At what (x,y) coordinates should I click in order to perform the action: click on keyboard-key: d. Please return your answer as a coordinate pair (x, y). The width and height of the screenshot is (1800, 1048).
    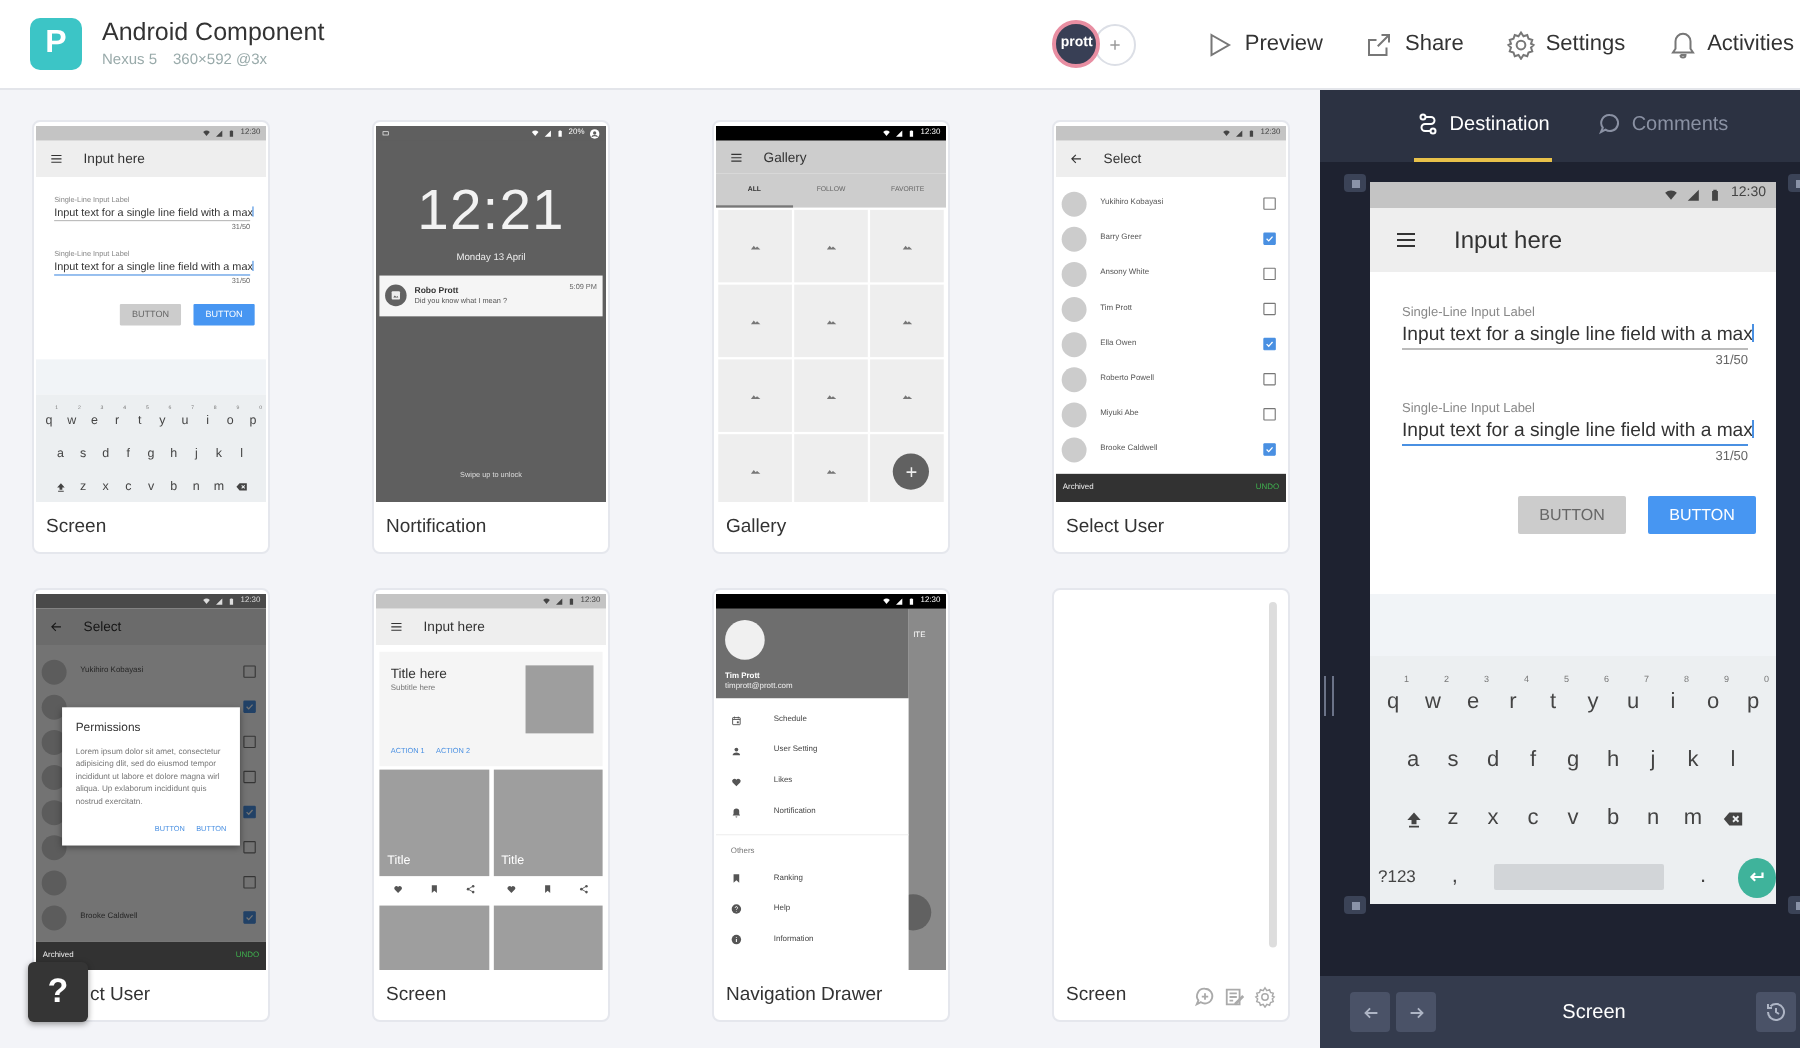
    Looking at the image, I should click on (1493, 761).